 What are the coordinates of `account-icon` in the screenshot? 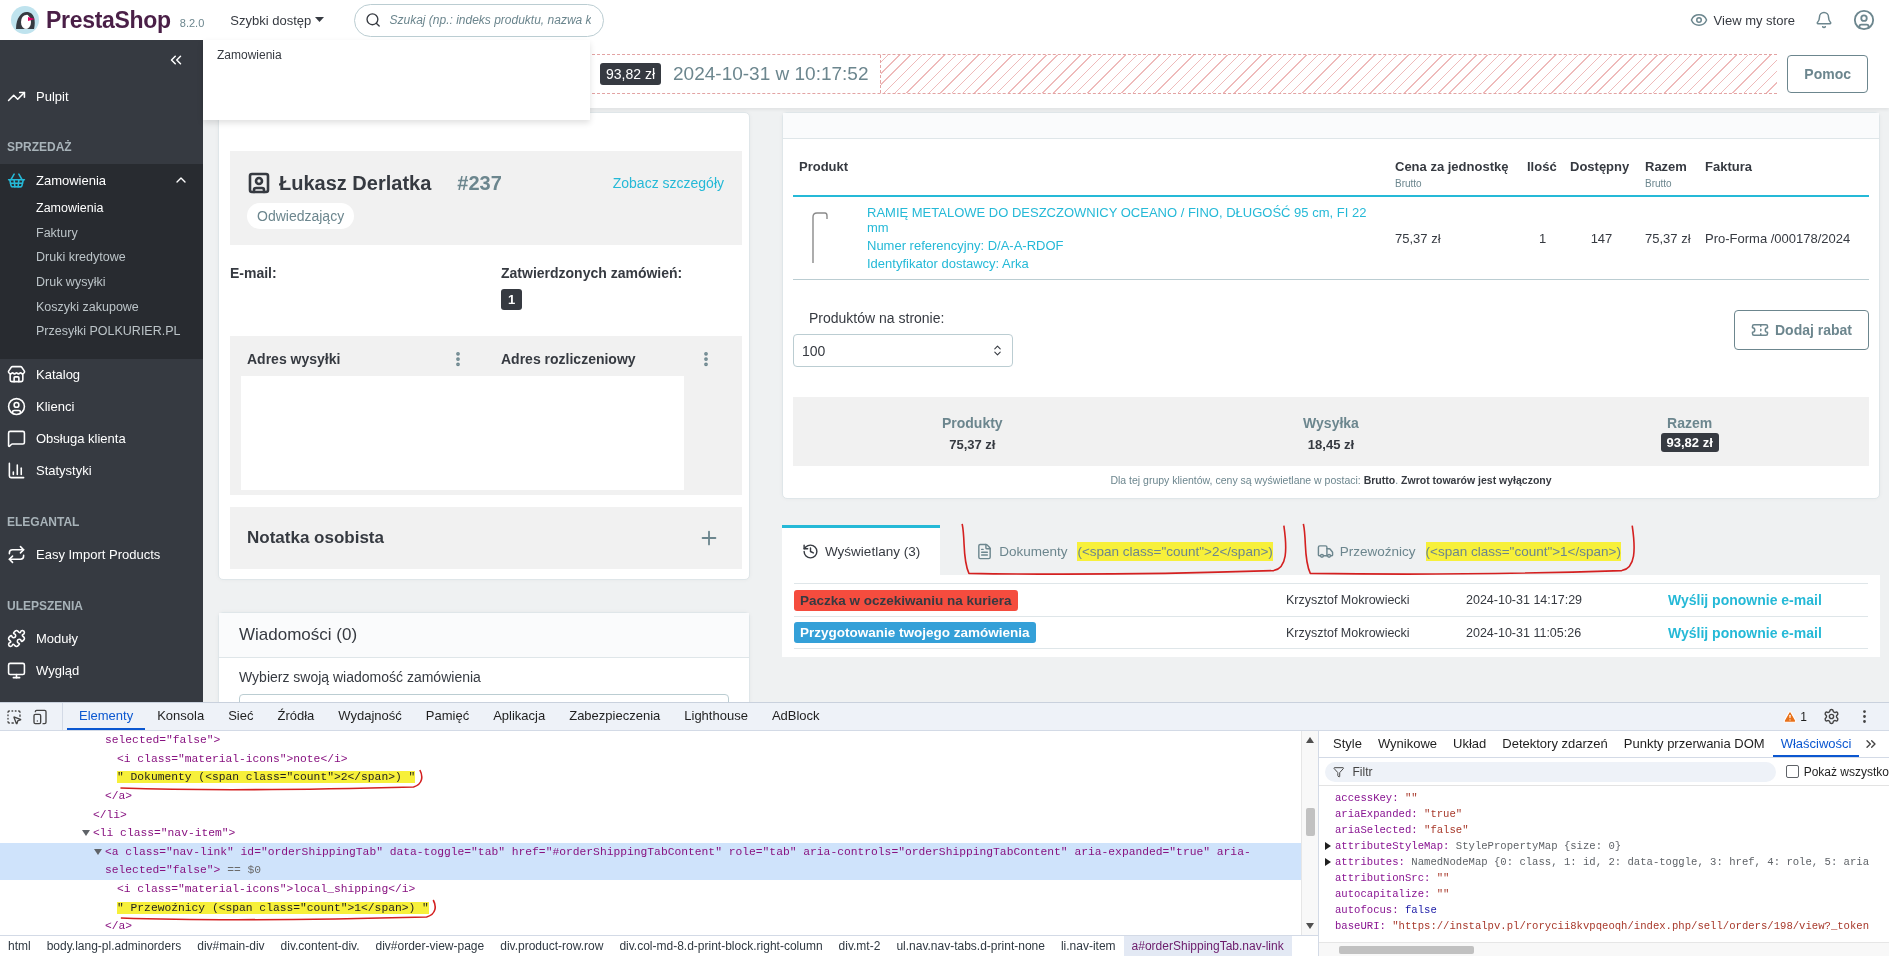 It's located at (1864, 20).